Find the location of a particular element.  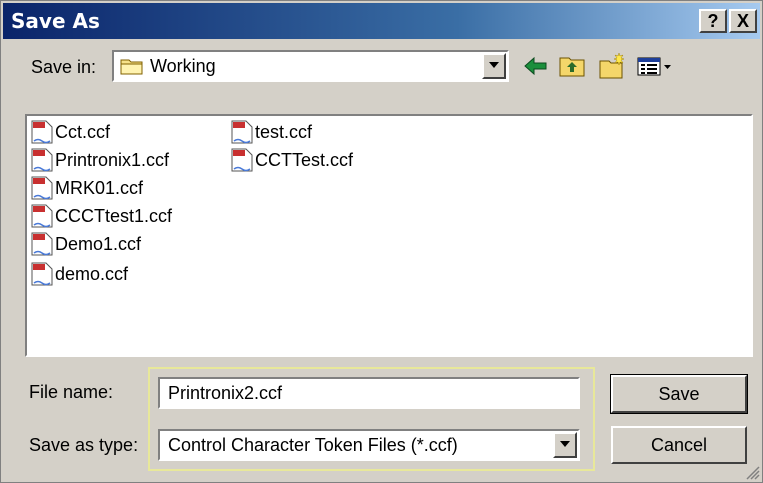

dialog-title: Save As is located at coordinates (55, 21).